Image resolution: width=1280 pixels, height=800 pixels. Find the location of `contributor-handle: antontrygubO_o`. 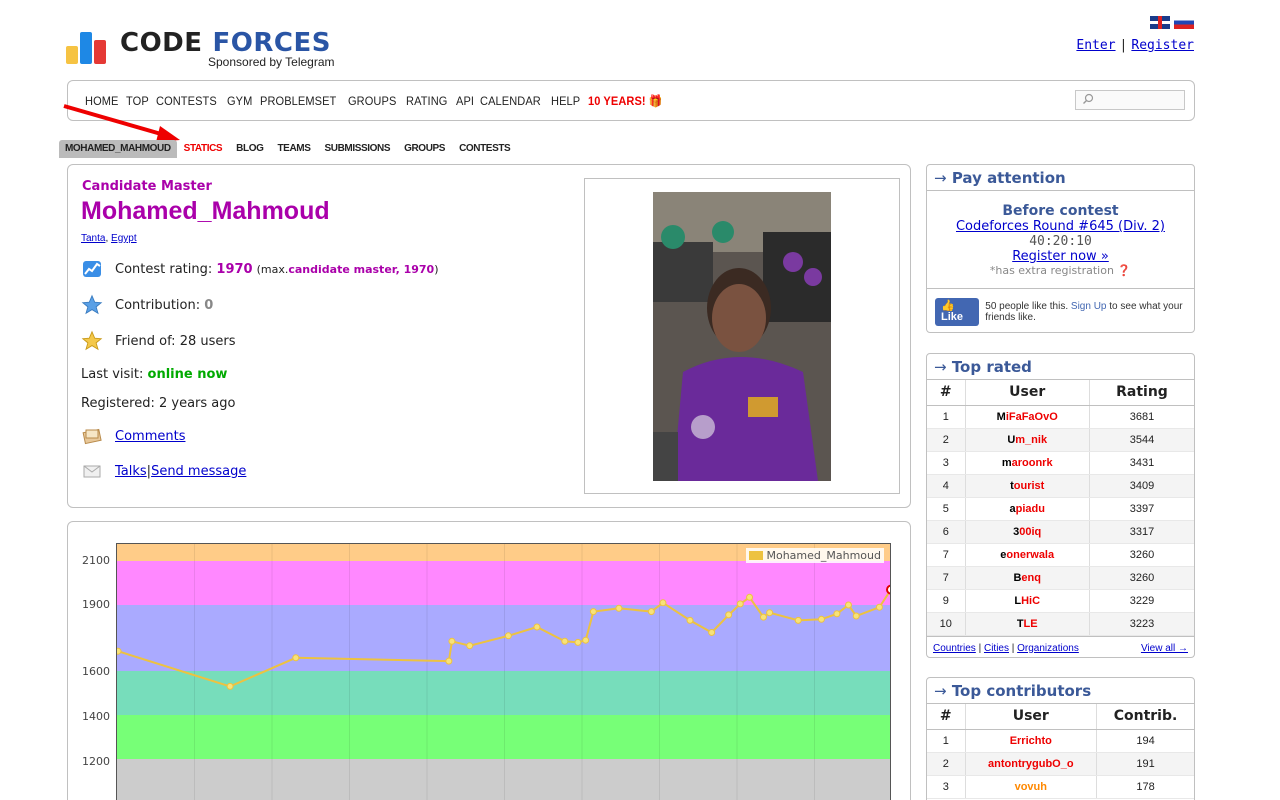

contributor-handle: antontrygubO_o is located at coordinates (1031, 763).